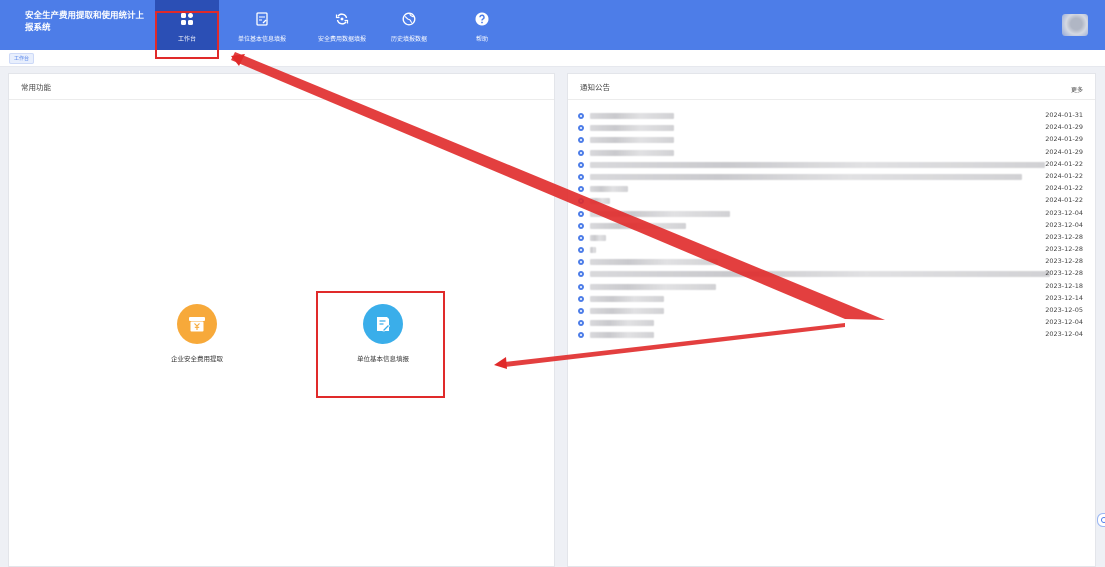 This screenshot has width=1105, height=567. I want to click on help-circle-icon, so click(1103, 520).